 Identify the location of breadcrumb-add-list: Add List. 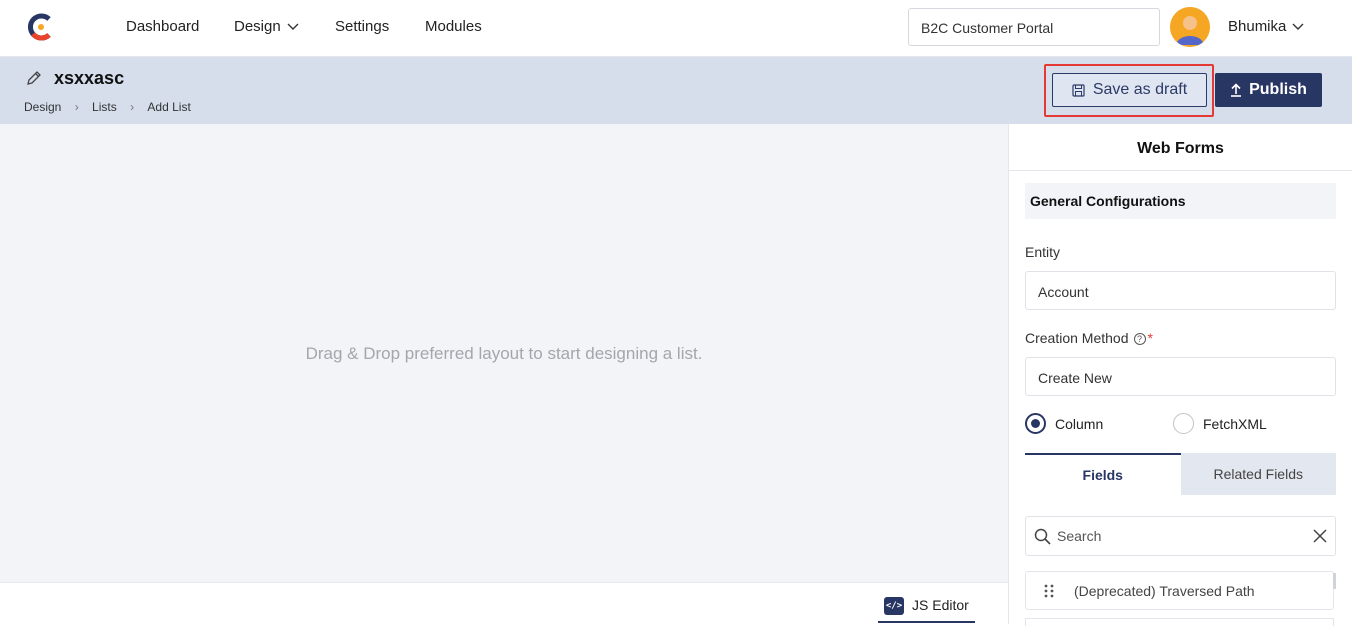
(169, 107).